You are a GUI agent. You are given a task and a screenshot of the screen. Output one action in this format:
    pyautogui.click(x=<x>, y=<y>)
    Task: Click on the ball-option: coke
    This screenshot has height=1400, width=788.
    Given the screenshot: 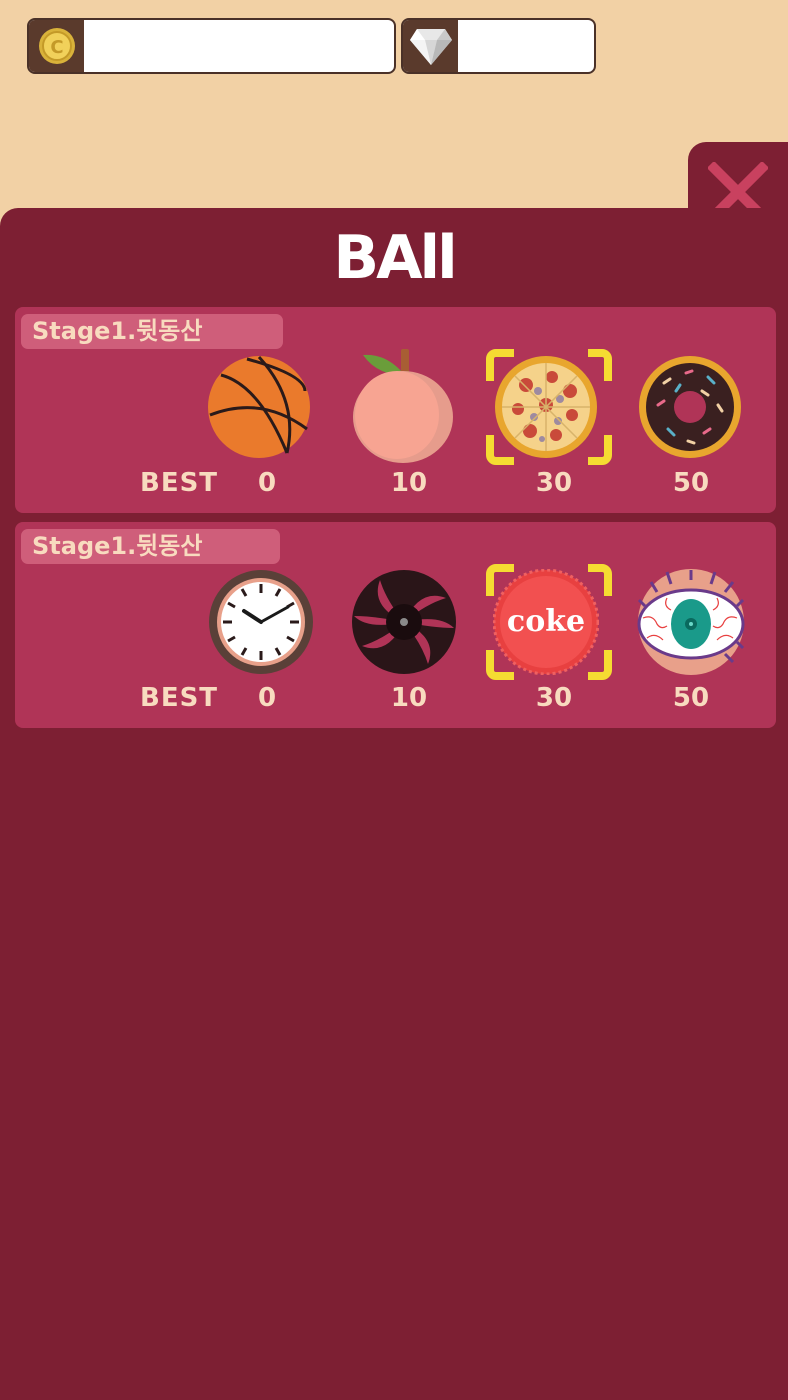 What is the action you would take?
    pyautogui.click(x=546, y=622)
    